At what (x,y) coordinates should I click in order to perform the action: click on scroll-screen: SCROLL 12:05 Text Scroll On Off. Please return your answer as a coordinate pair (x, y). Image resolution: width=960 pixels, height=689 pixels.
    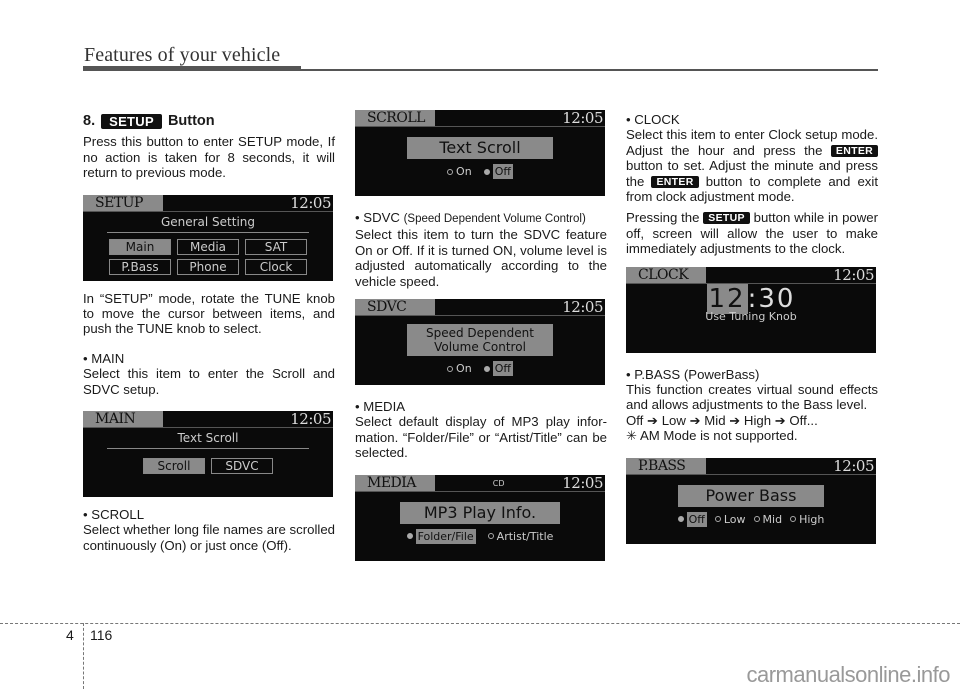
    Looking at the image, I should click on (480, 153).